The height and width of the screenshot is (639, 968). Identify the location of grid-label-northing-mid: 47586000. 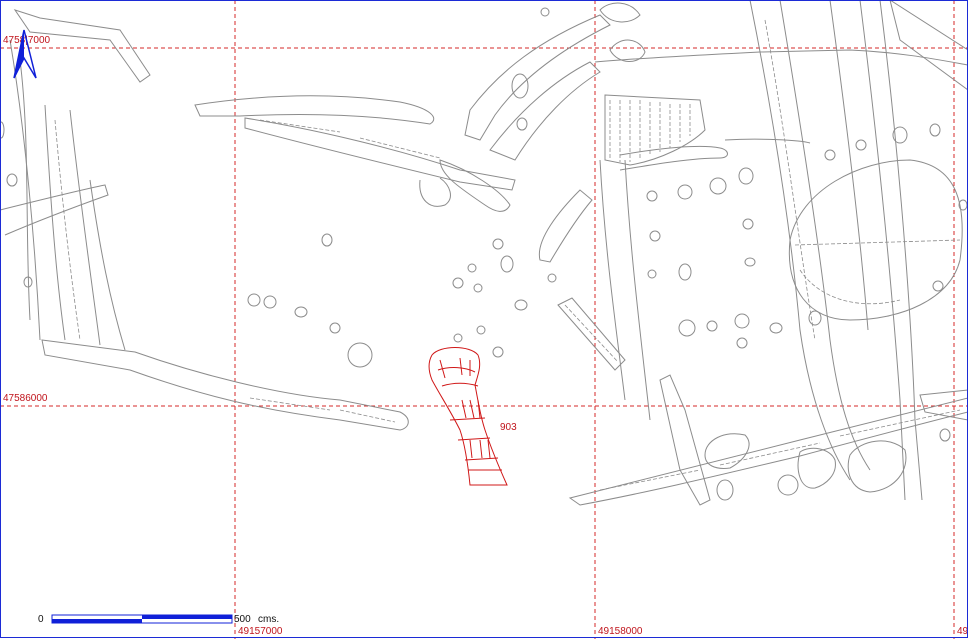
(25, 398).